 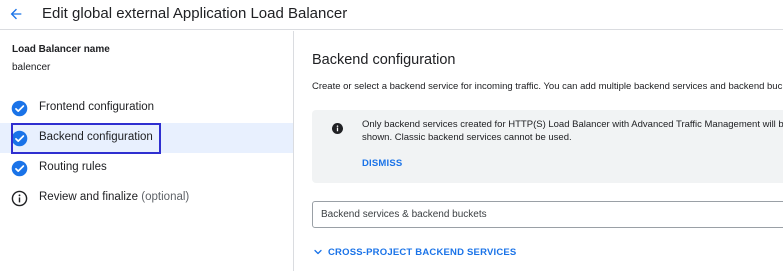 What do you see at coordinates (97, 107) in the screenshot?
I see `step-label: Frontend configuration` at bounding box center [97, 107].